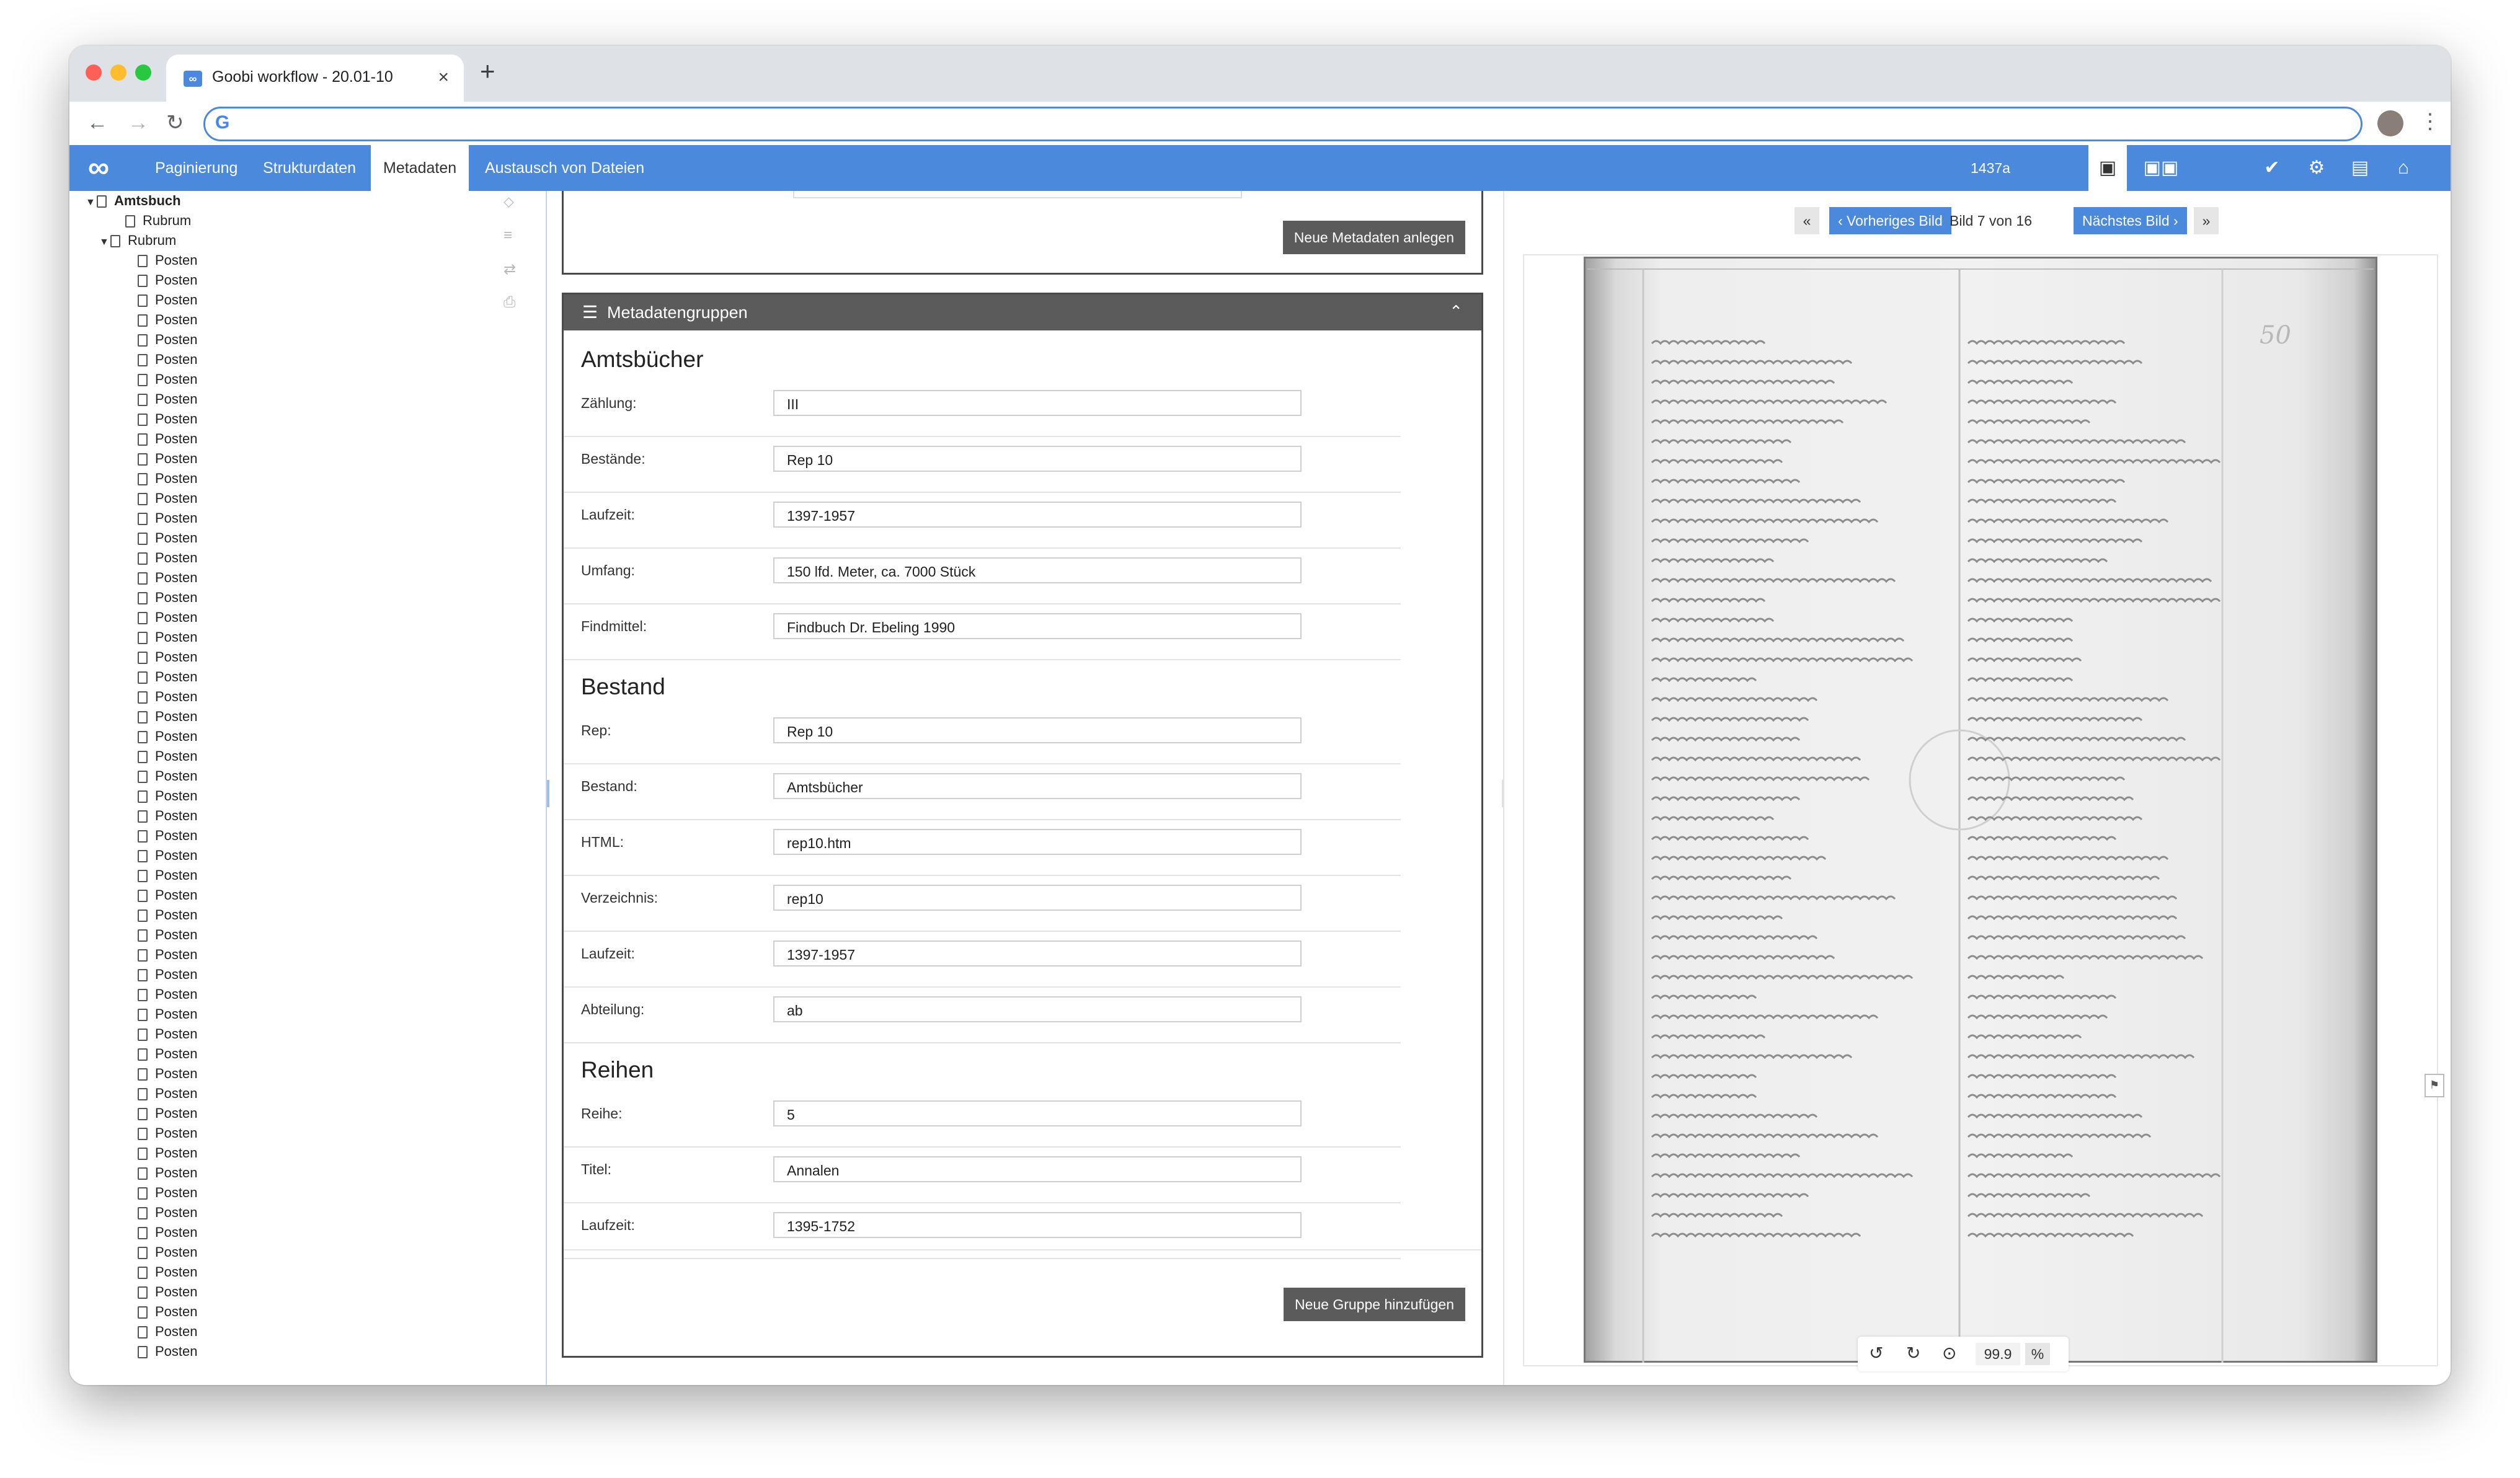 The width and height of the screenshot is (2520, 1478). I want to click on settings-gear-icon: ⚙, so click(2316, 168).